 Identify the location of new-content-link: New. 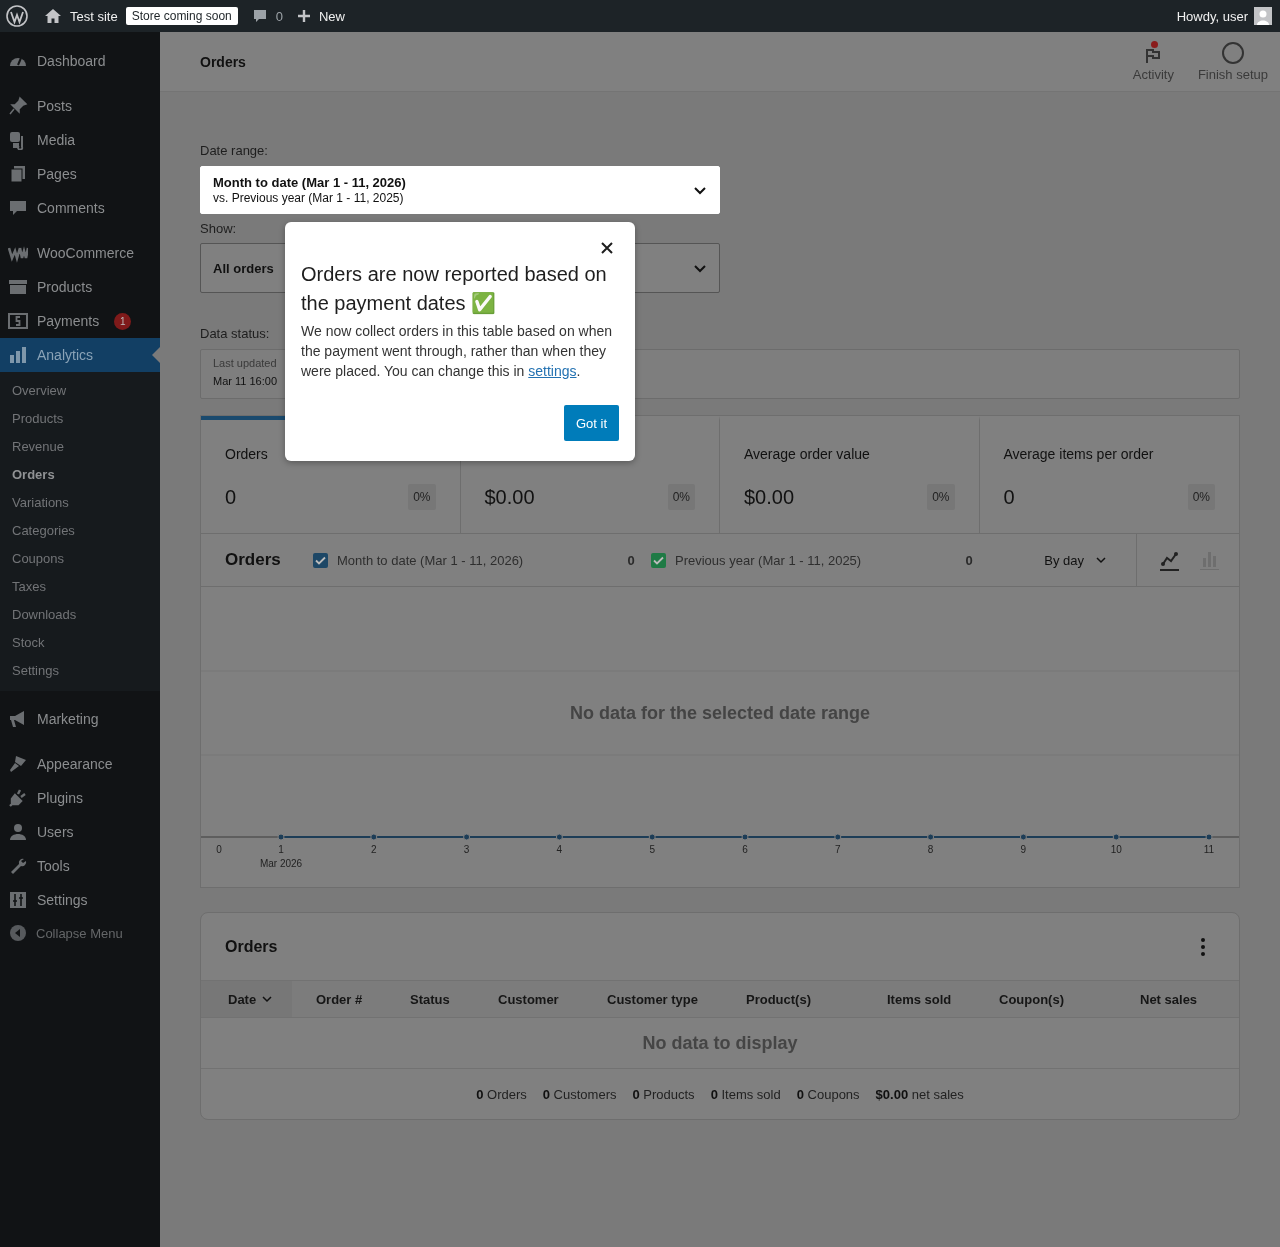
(332, 16).